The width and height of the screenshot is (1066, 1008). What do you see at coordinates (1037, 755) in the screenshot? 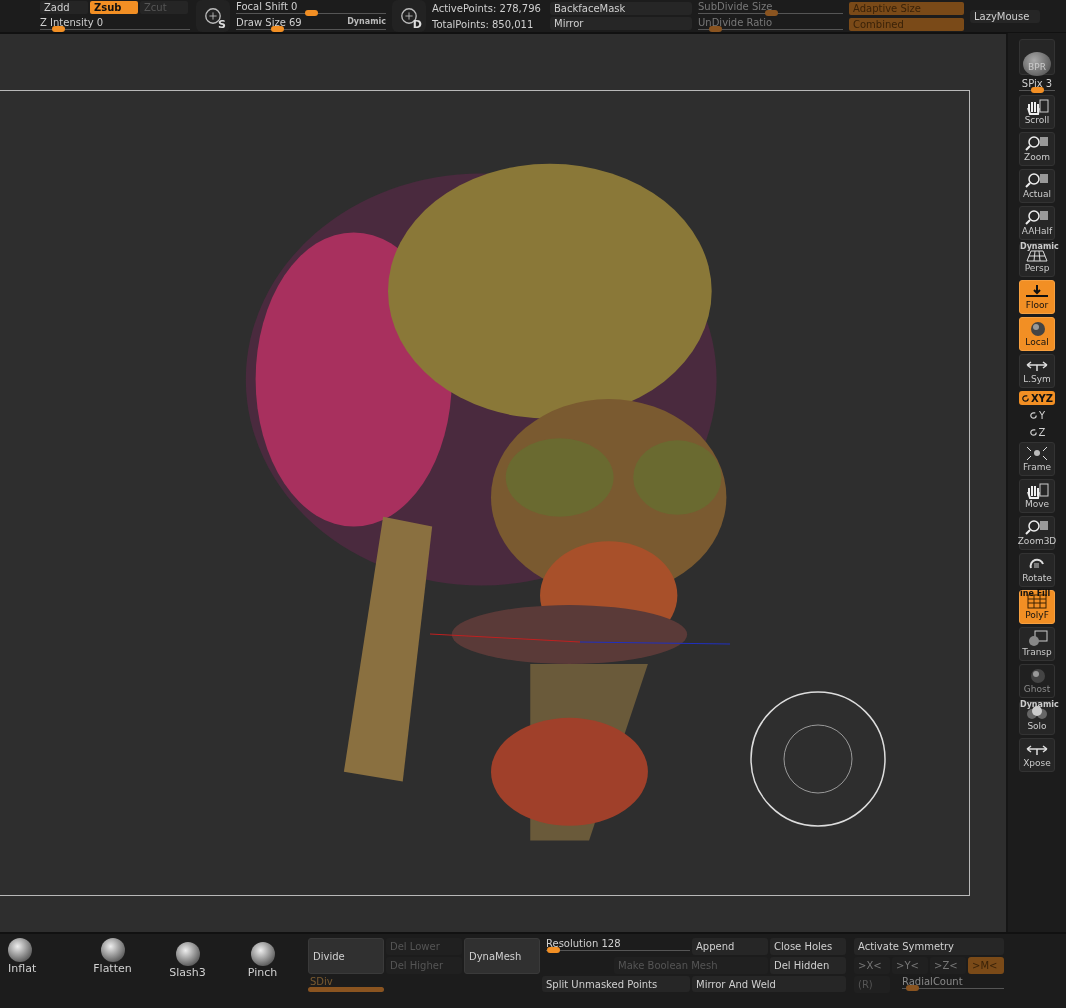
I see `view-tool-button: Xpose` at bounding box center [1037, 755].